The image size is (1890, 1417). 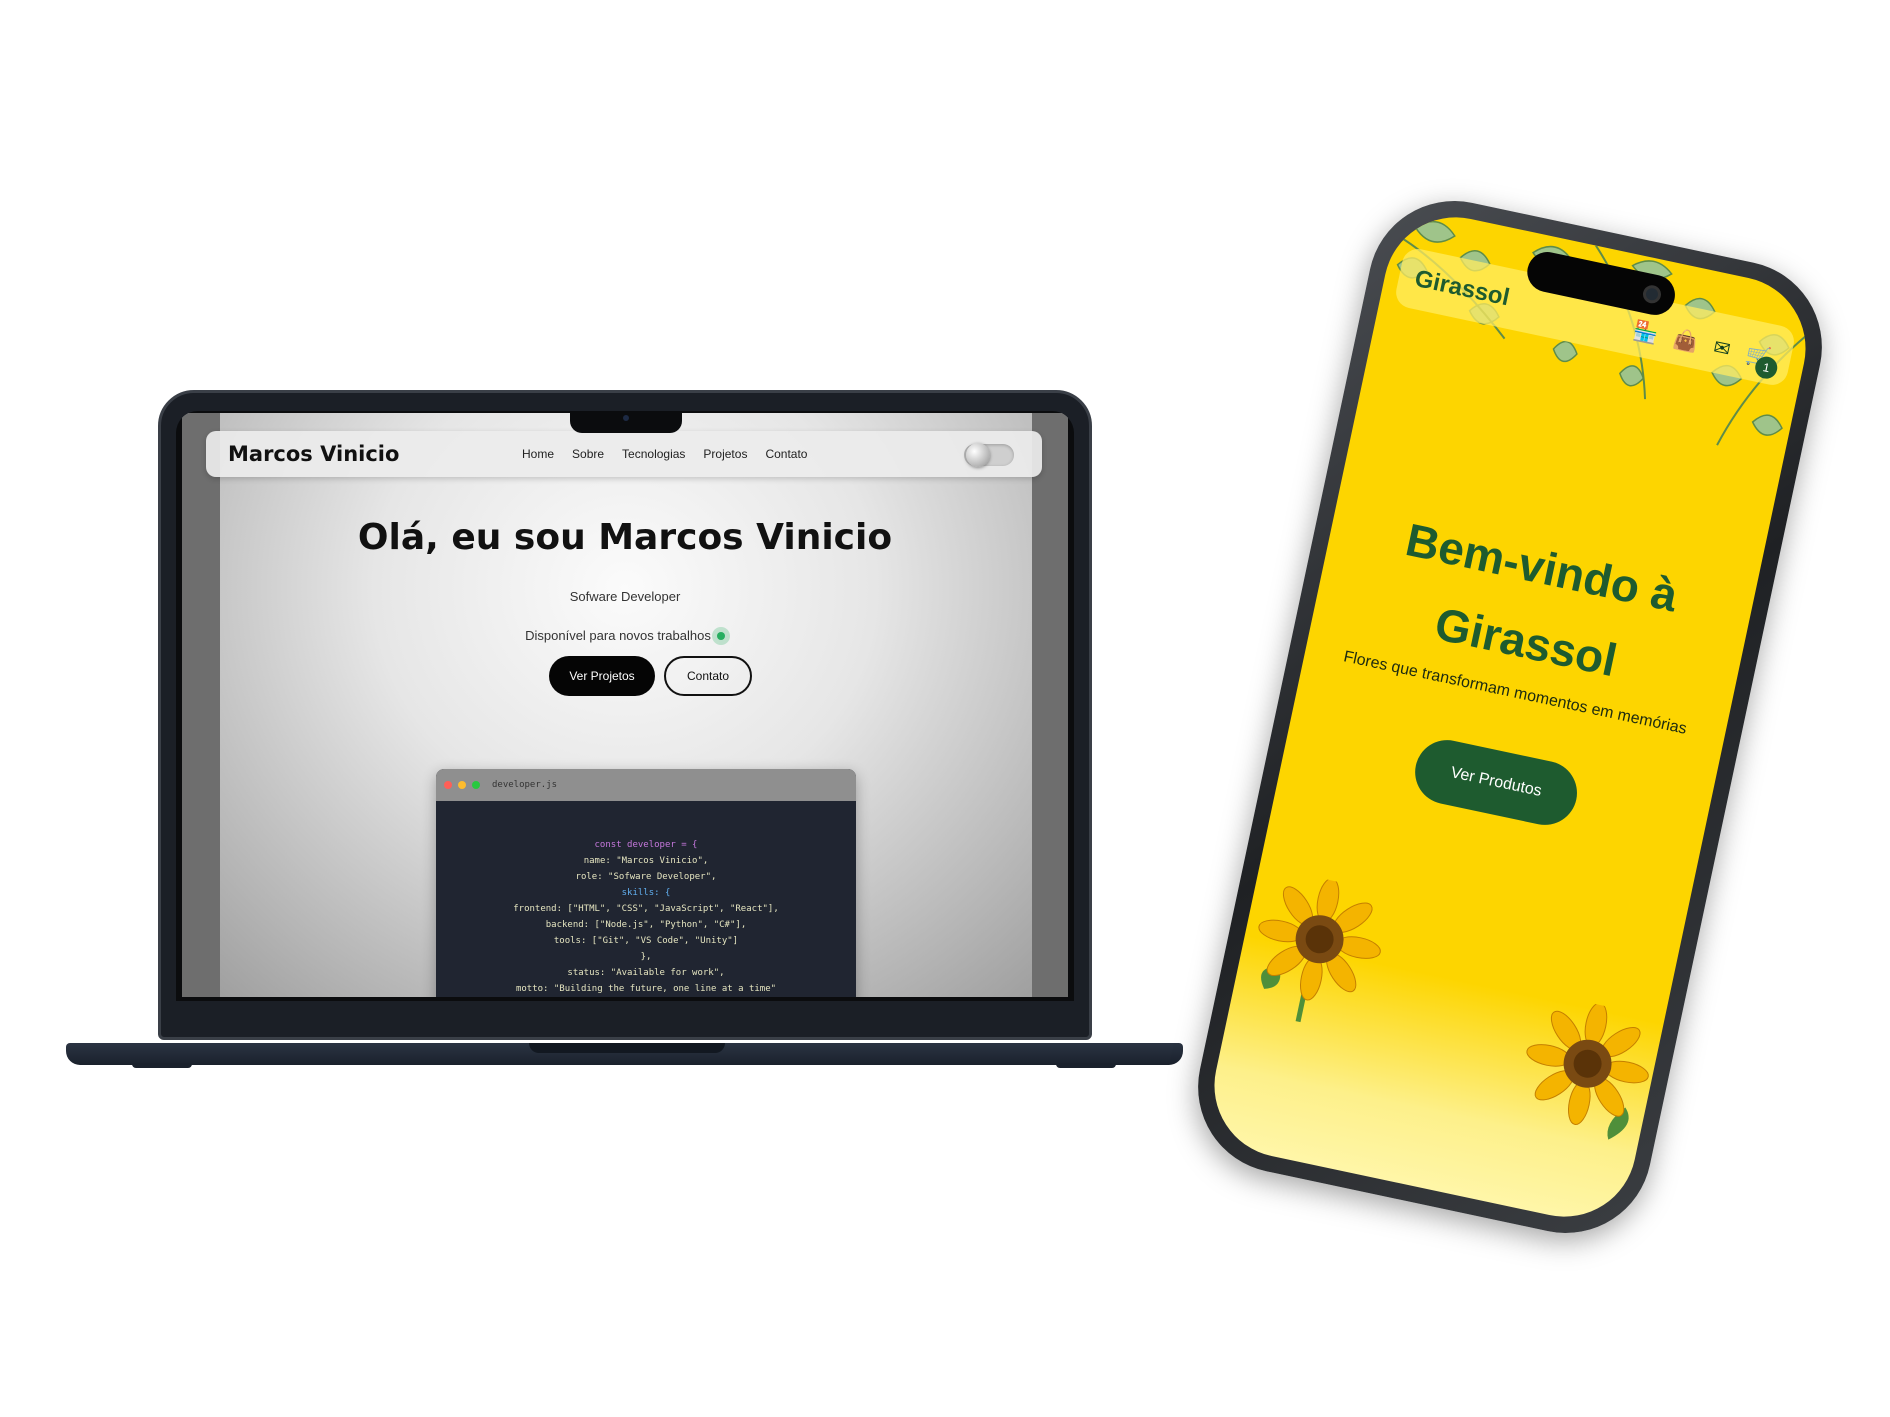 I want to click on ver-projetos-button: Ver Projetos, so click(x=602, y=676).